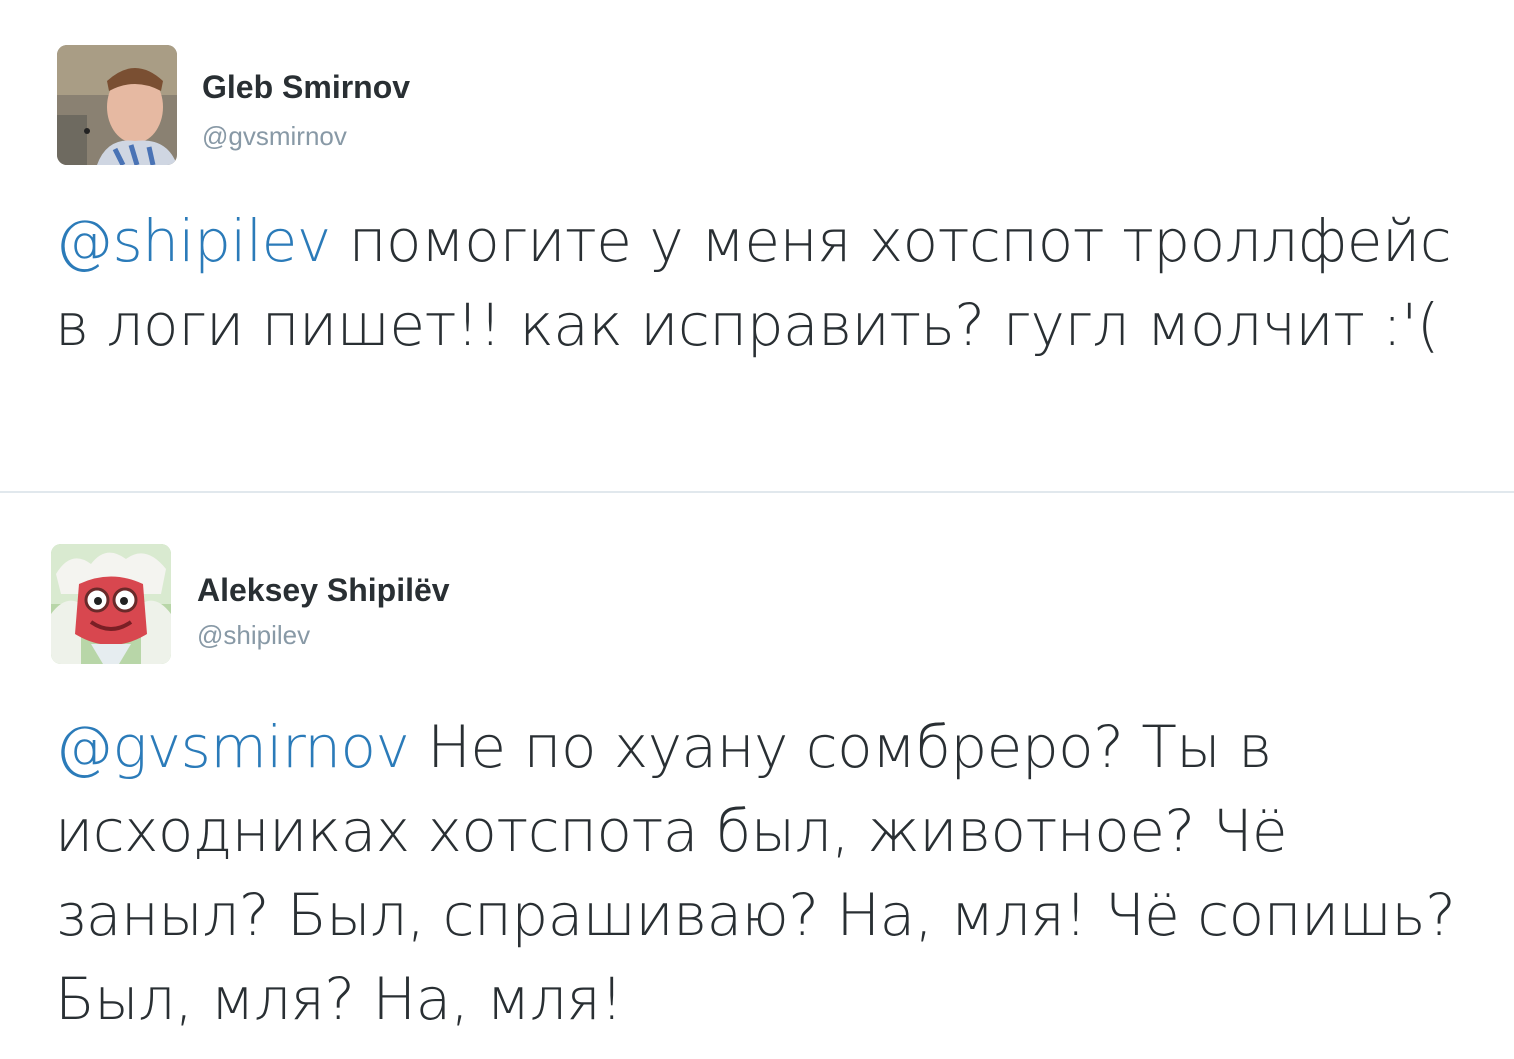 The width and height of the screenshot is (1514, 1059). What do you see at coordinates (274, 136) in the screenshot?
I see `author-handle: @gvsmirnov` at bounding box center [274, 136].